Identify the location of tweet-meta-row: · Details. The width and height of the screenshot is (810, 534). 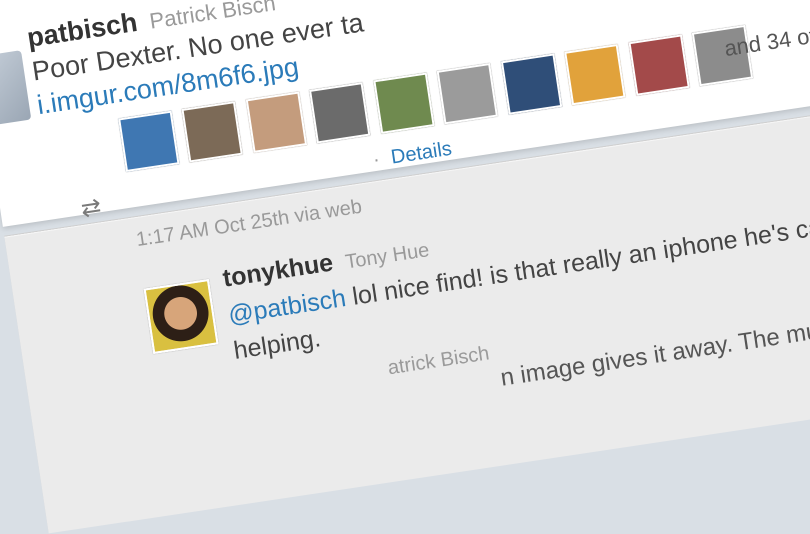
(410, 155).